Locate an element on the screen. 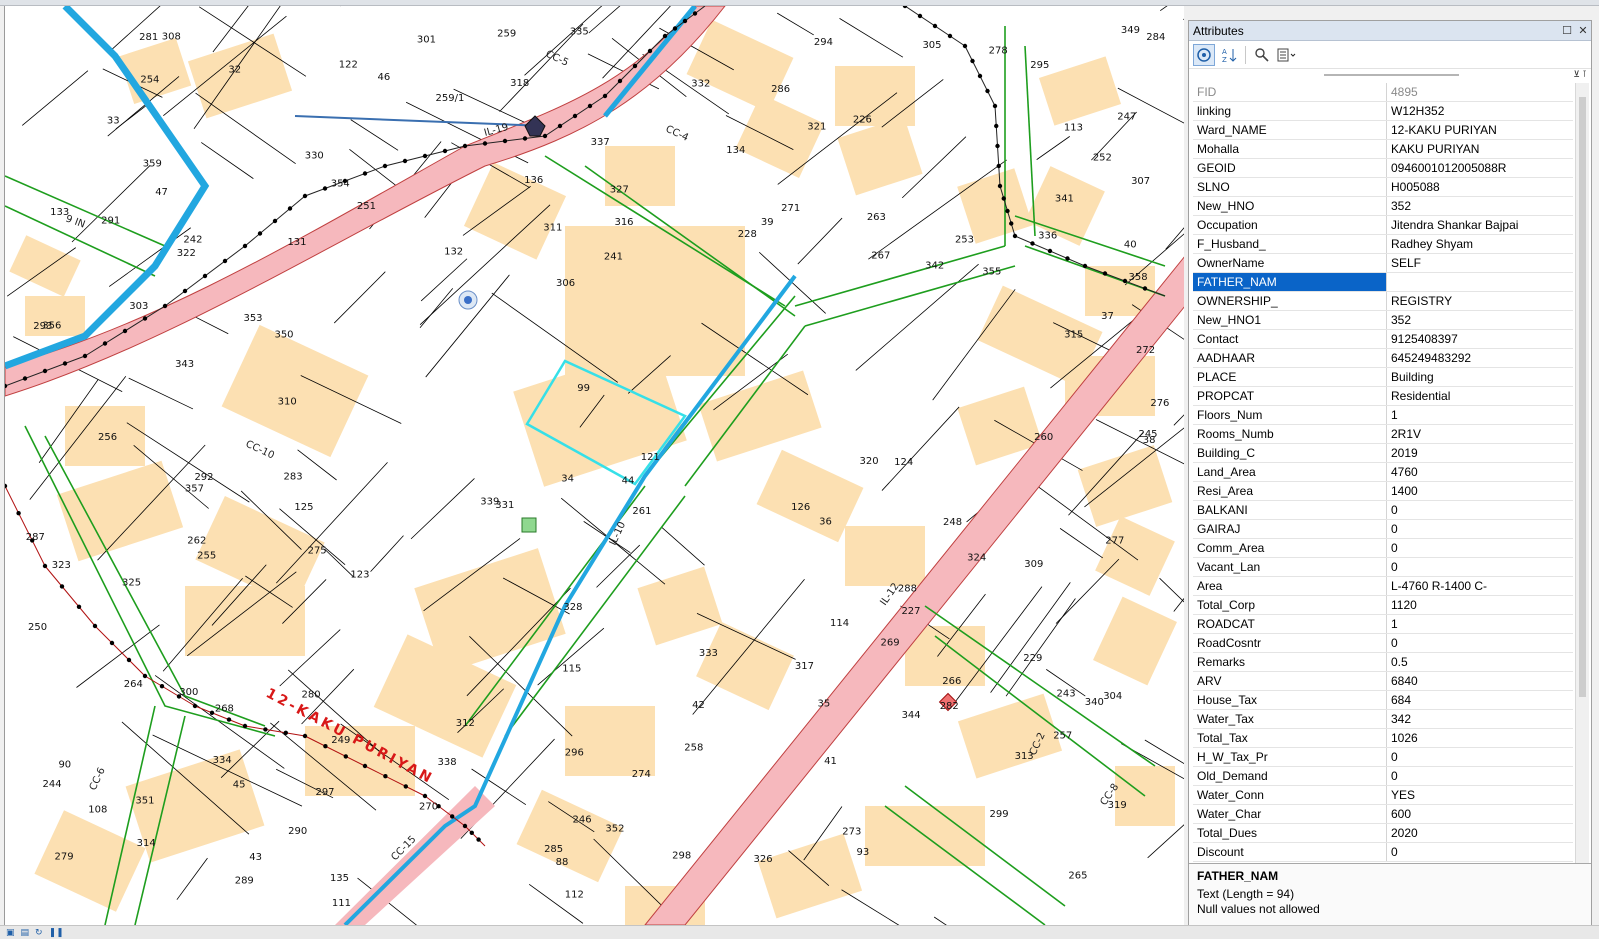 This screenshot has width=1599, height=939. attribute-value: SELF is located at coordinates (1480, 263).